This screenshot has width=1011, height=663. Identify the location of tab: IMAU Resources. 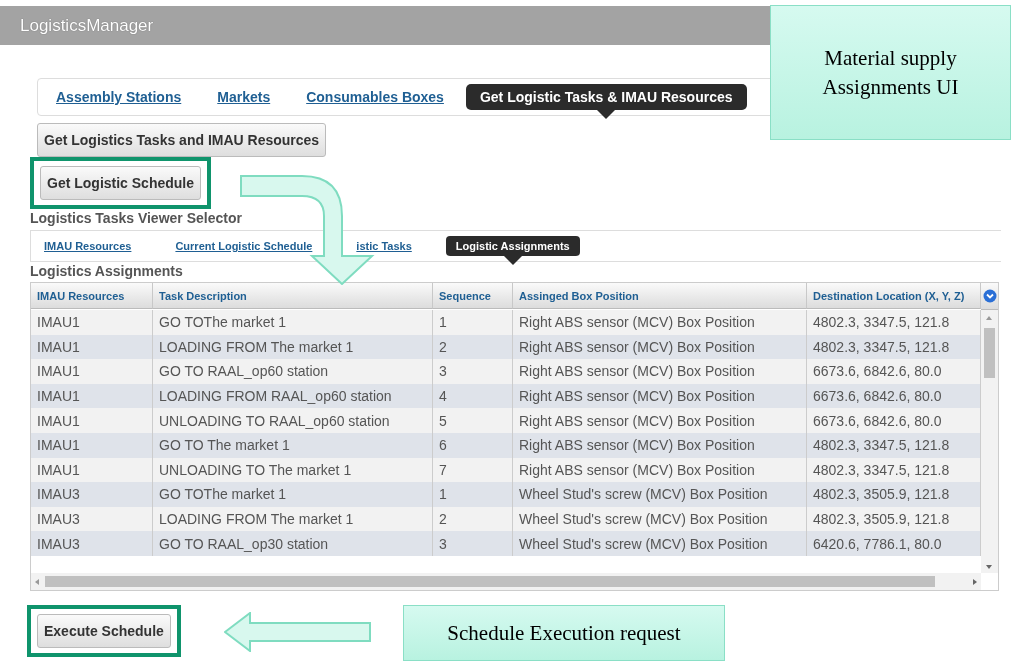
(88, 246).